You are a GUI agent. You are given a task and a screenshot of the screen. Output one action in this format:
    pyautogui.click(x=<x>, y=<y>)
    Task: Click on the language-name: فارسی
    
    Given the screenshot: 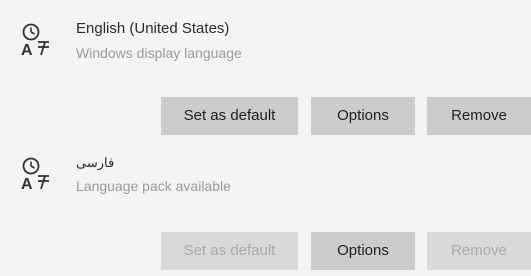 What is the action you would take?
    pyautogui.click(x=95, y=162)
    